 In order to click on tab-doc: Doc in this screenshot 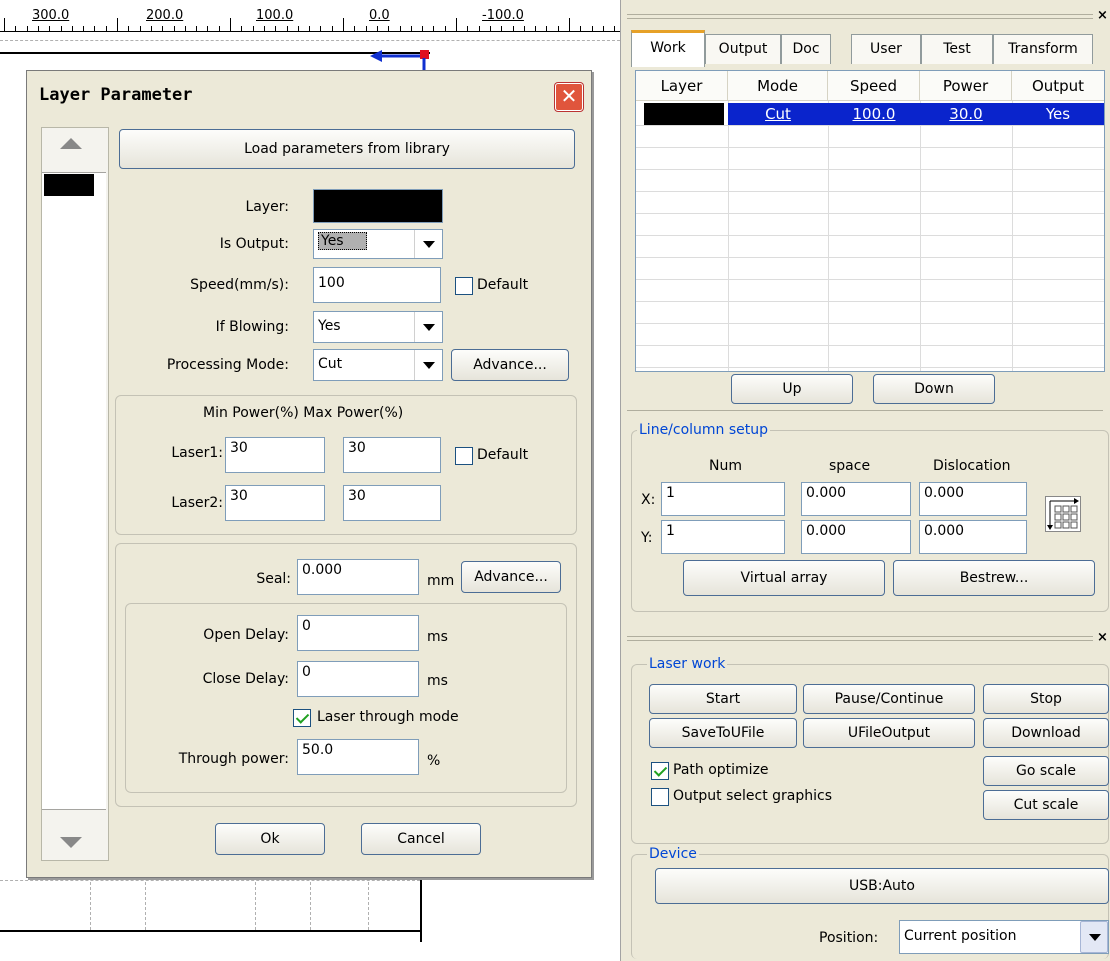, I will do `click(806, 49)`.